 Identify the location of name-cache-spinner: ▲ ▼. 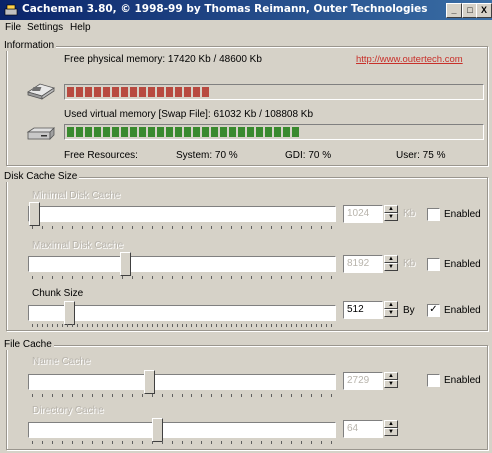
(391, 380).